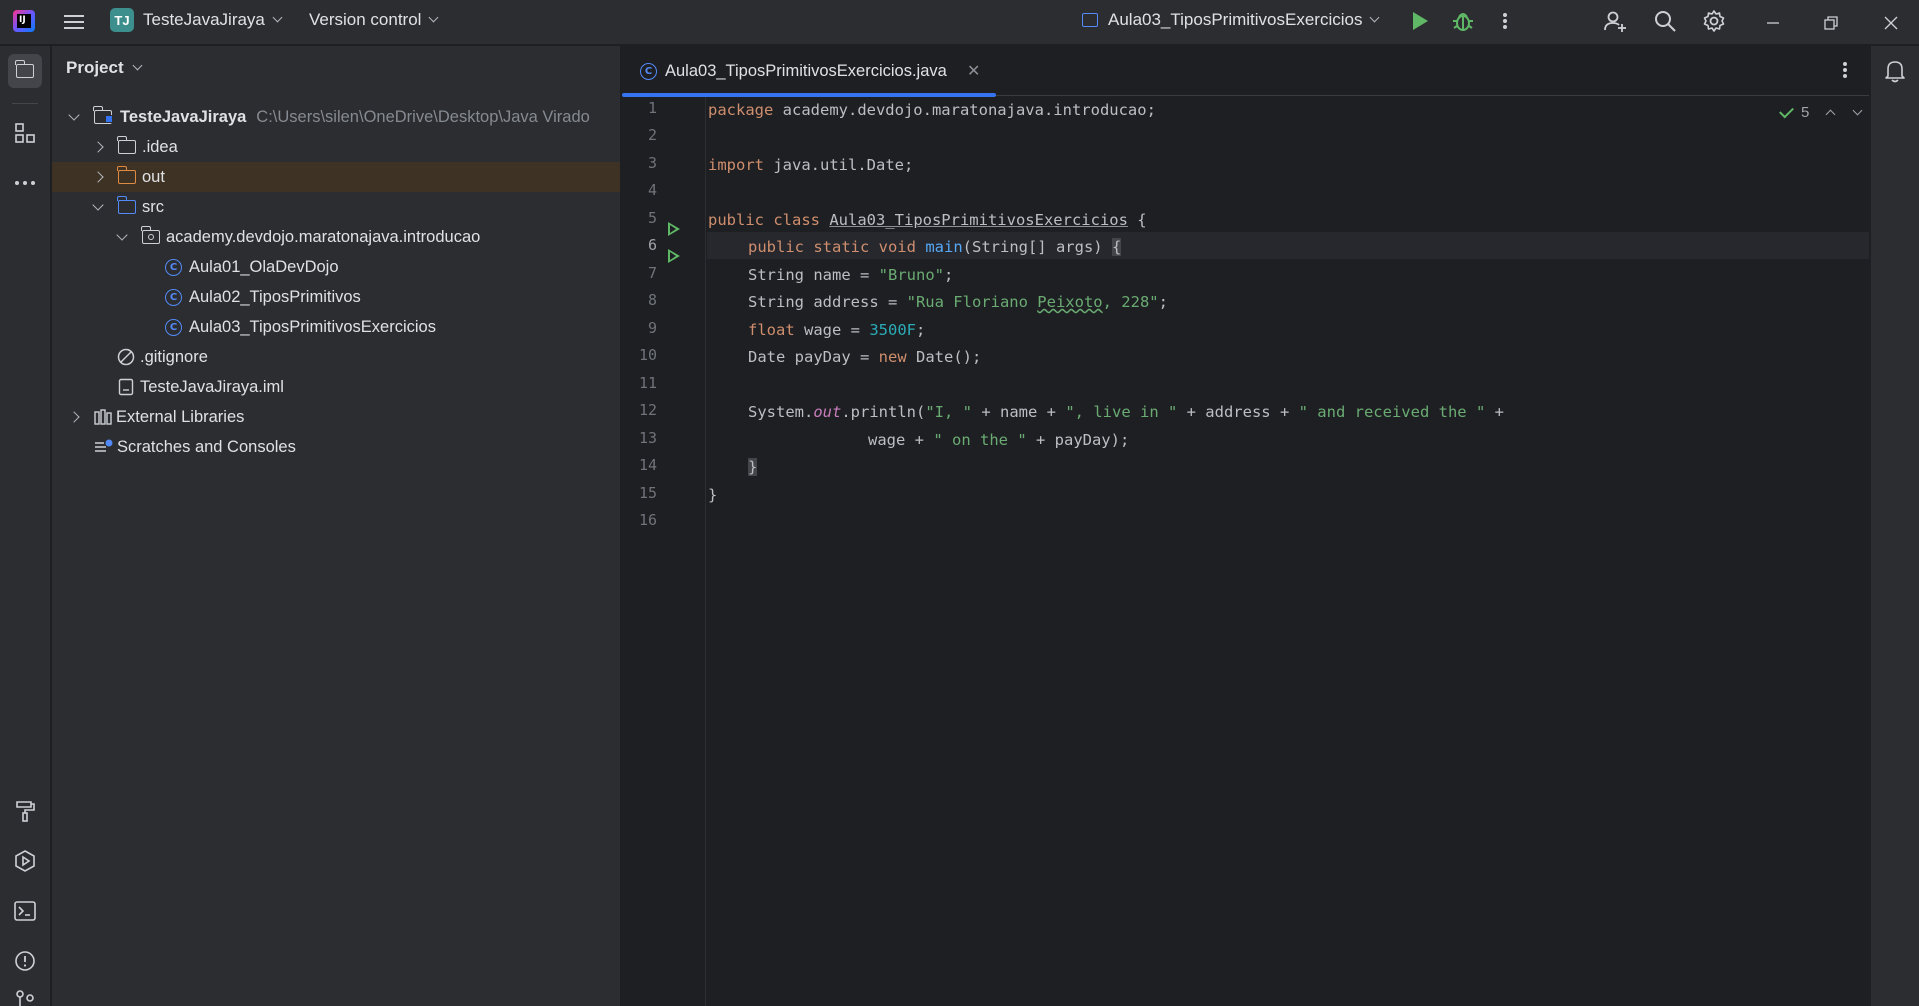 This screenshot has height=1006, width=1919. I want to click on search-button, so click(1665, 21).